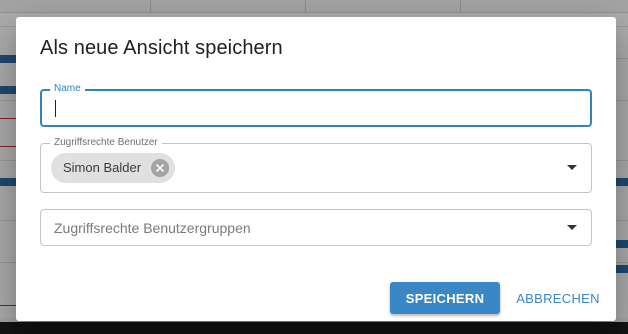 This screenshot has height=334, width=628. I want to click on cancel-button: ABBRECHEN, so click(558, 298).